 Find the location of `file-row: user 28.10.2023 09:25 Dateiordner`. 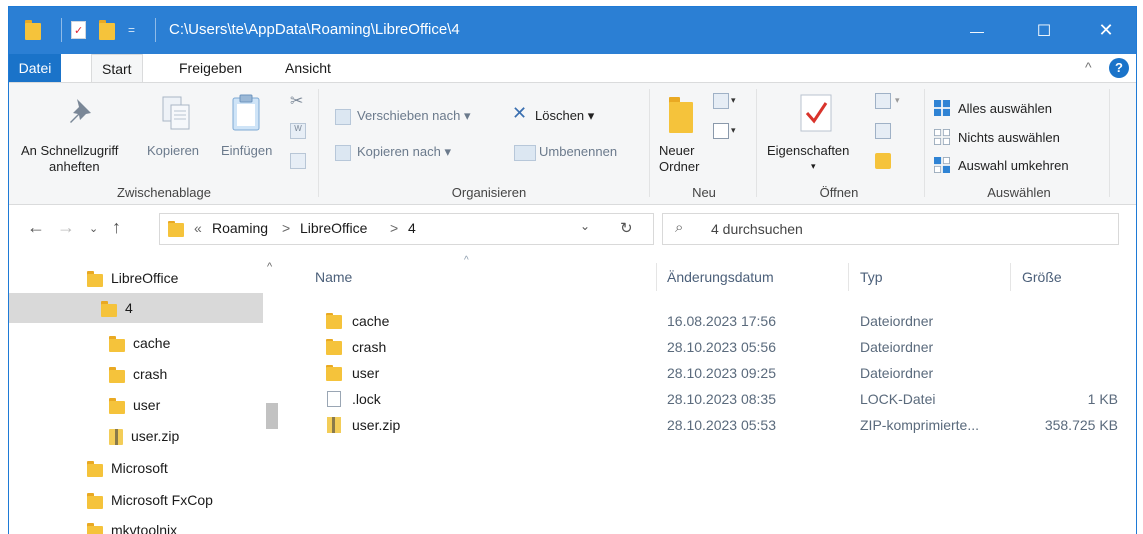

file-row: user 28.10.2023 09:25 Dateiordner is located at coordinates (714, 374).